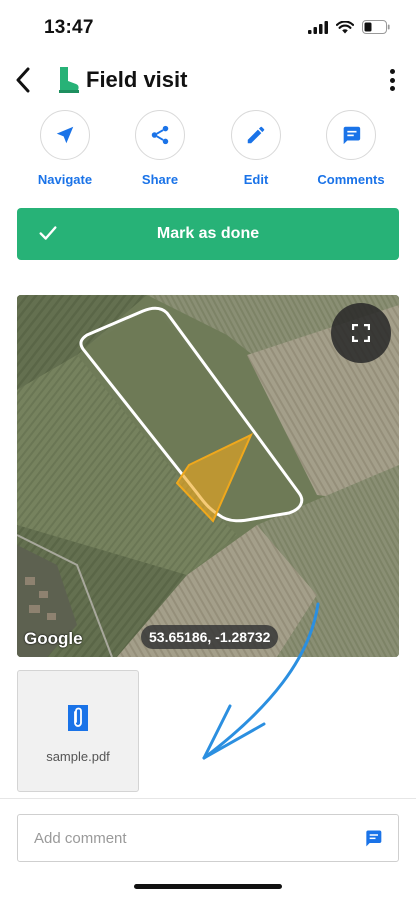 This screenshot has height=900, width=416. I want to click on share-button: Share, so click(160, 148).